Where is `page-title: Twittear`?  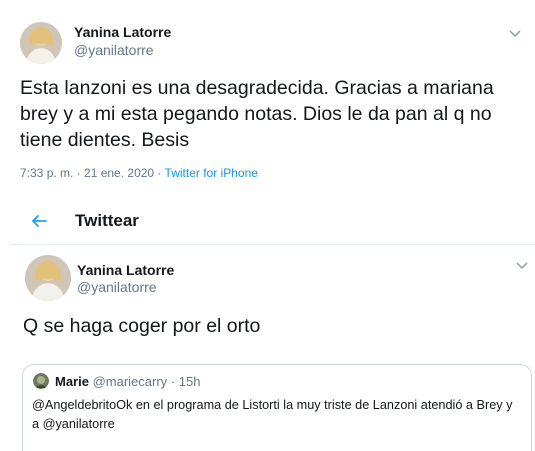
page-title: Twittear is located at coordinates (107, 220).